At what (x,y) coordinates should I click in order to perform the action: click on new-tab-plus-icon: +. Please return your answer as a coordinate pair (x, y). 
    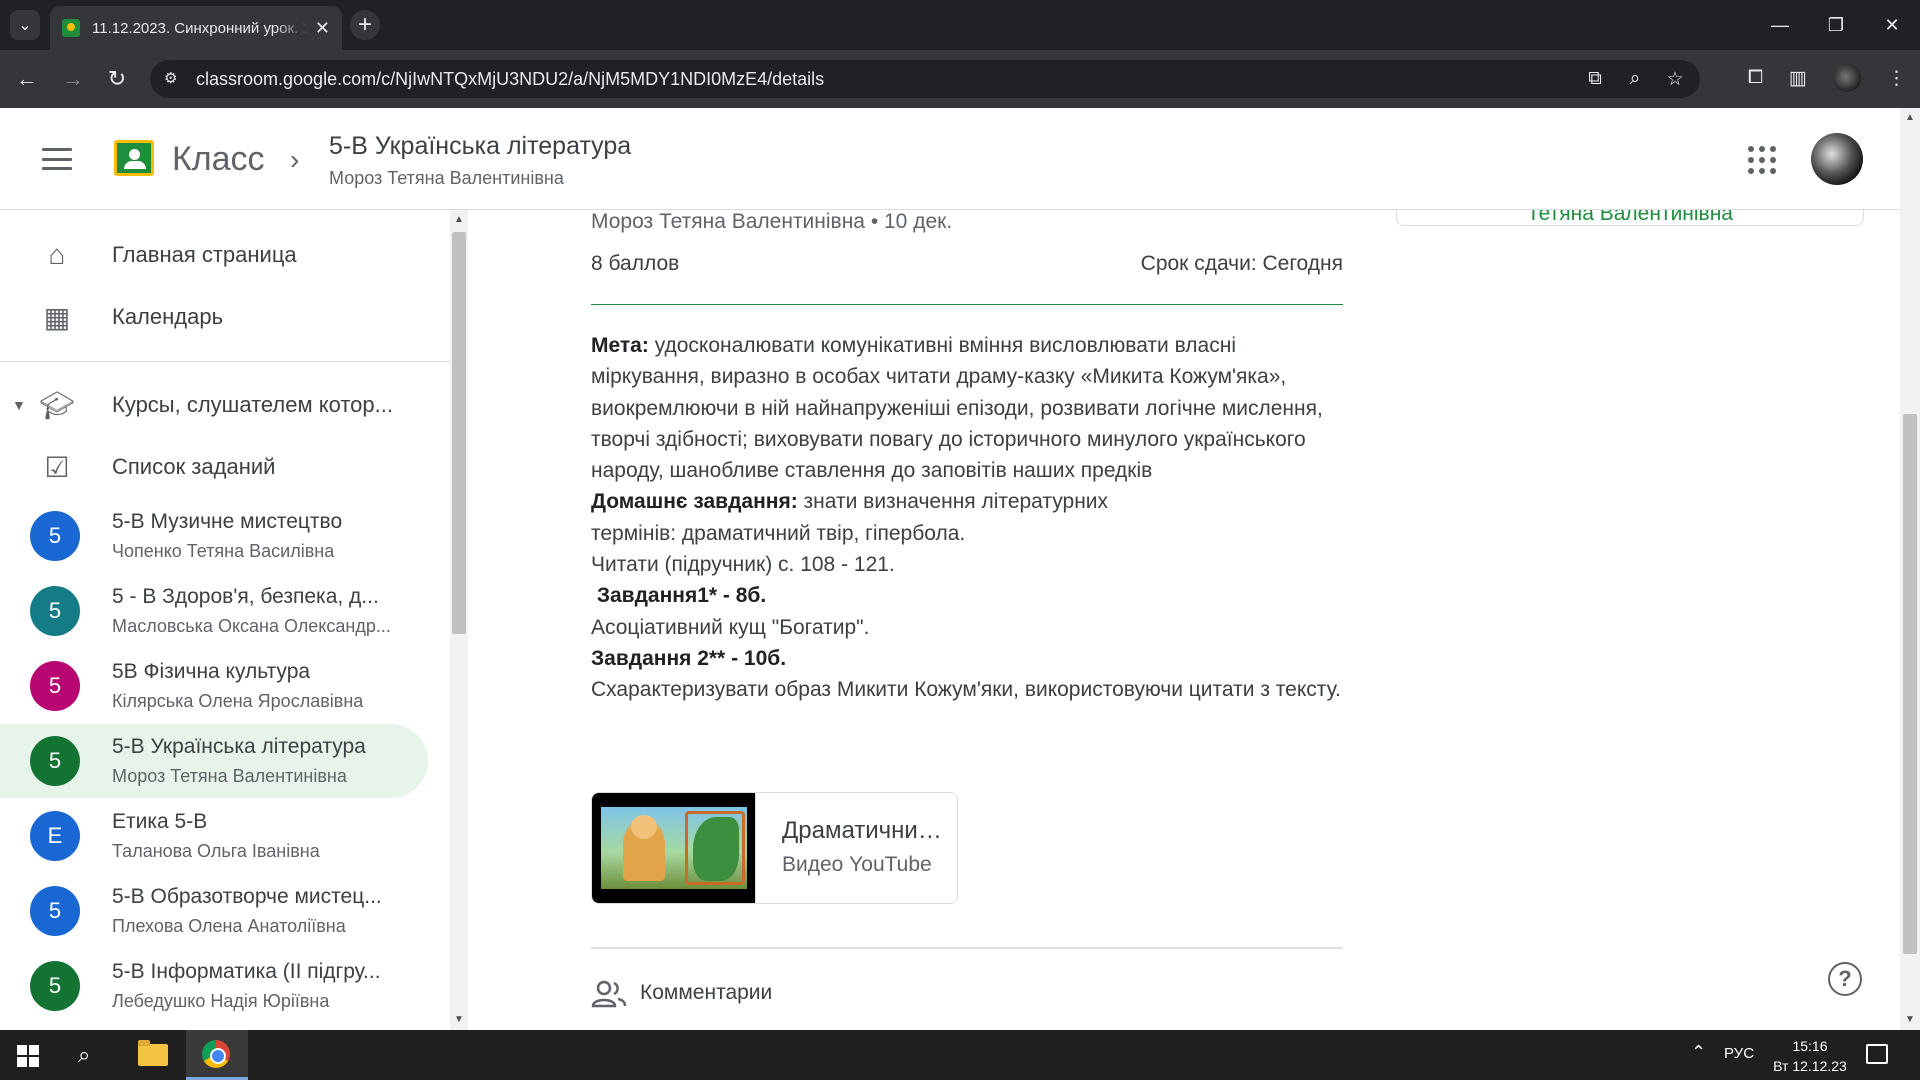
    Looking at the image, I should click on (365, 25).